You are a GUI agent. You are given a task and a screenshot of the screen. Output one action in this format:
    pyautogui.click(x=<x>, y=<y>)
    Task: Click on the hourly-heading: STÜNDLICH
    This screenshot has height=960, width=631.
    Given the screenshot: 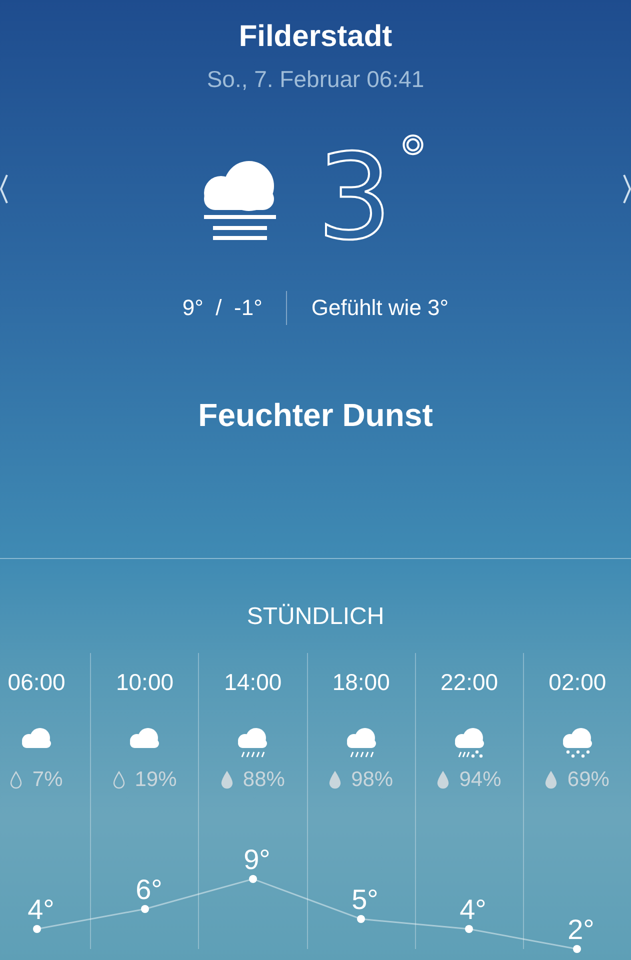 What is the action you would take?
    pyautogui.click(x=315, y=617)
    